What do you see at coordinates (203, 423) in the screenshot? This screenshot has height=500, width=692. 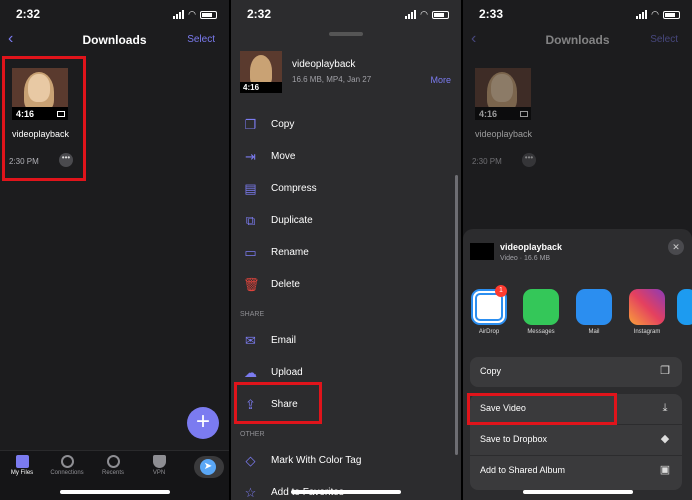 I see `add-button: +` at bounding box center [203, 423].